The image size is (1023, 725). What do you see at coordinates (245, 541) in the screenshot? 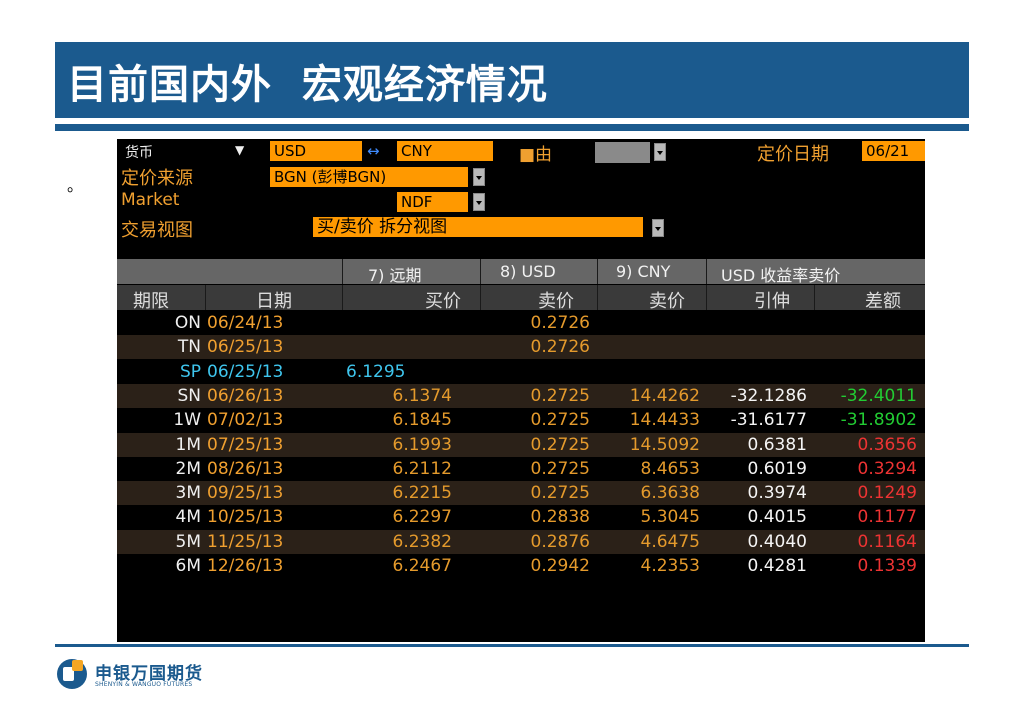
I see `settle-date-cell: 11/25/13` at bounding box center [245, 541].